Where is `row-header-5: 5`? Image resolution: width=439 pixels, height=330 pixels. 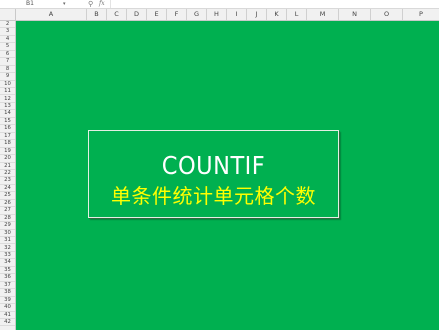
row-header-5: 5 is located at coordinates (7, 47).